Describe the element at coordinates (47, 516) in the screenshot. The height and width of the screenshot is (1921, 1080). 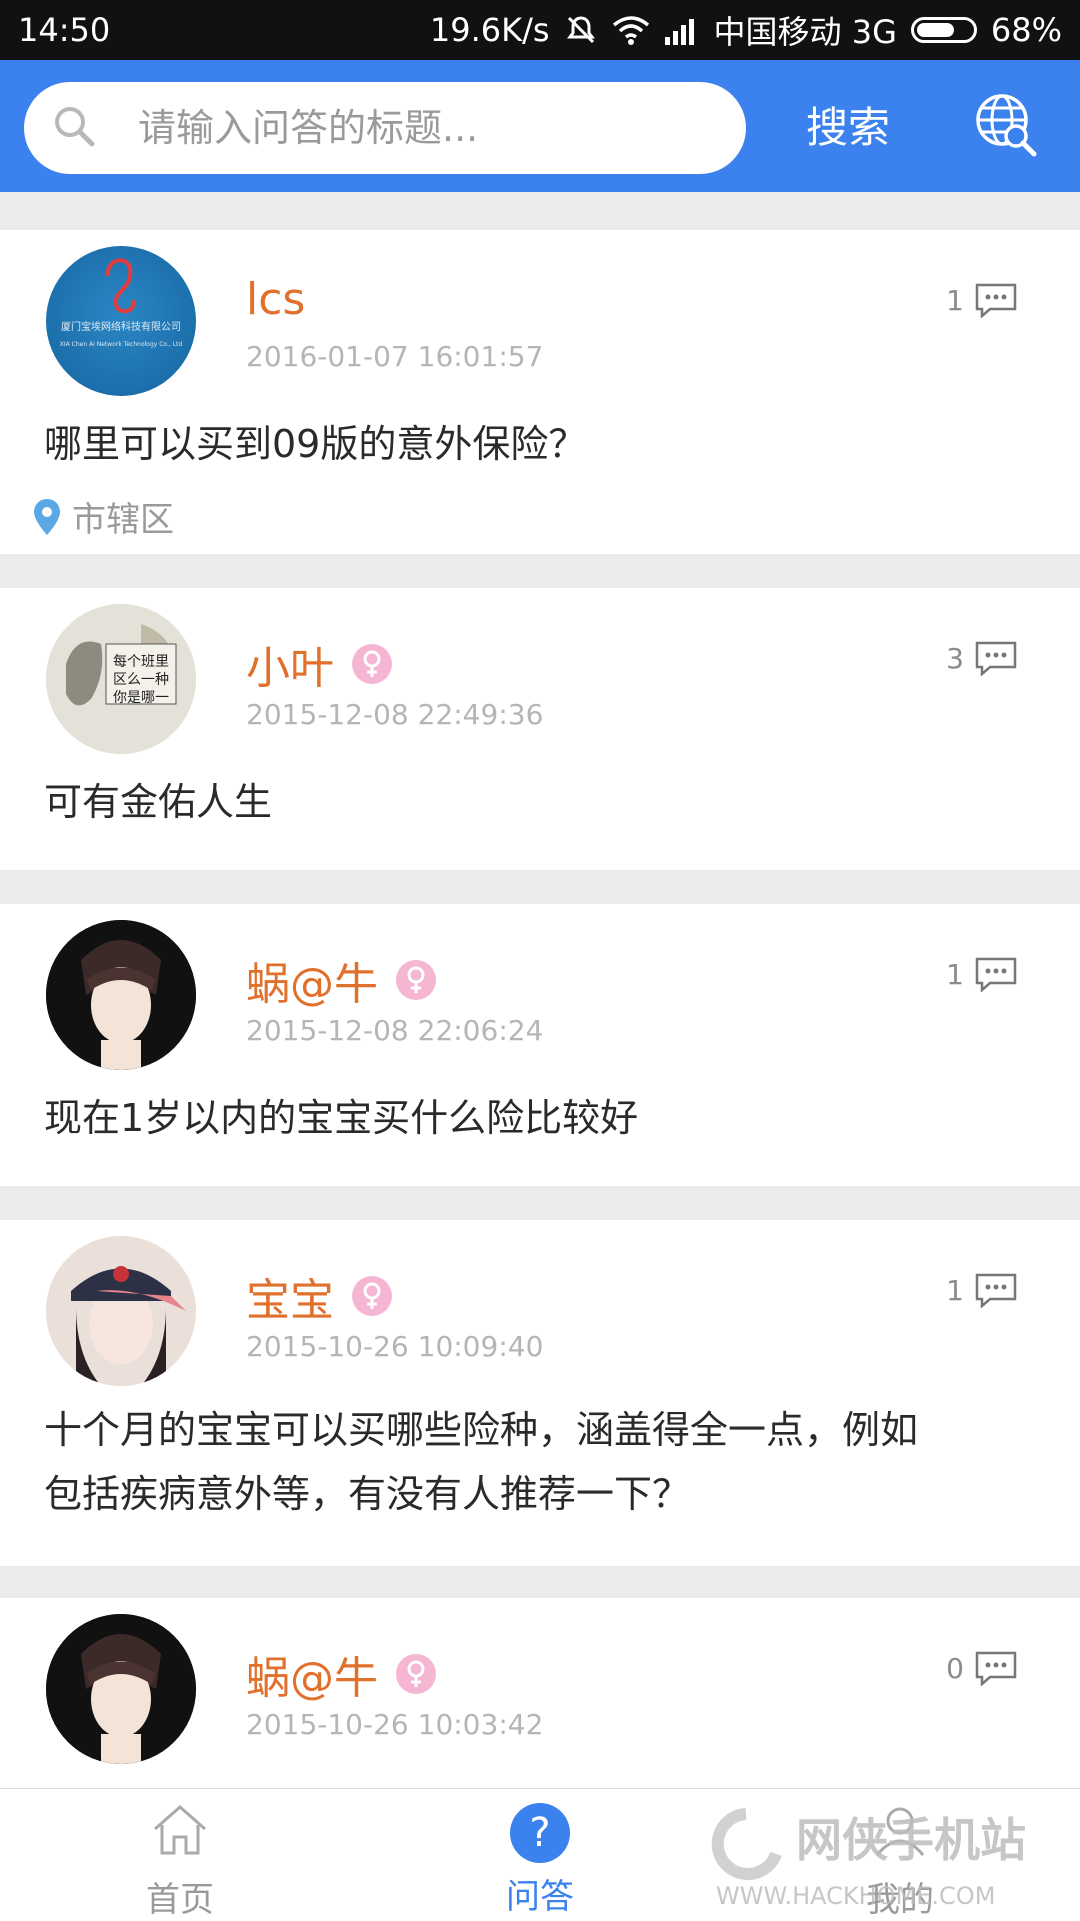
I see `location-pin-icon` at that location.